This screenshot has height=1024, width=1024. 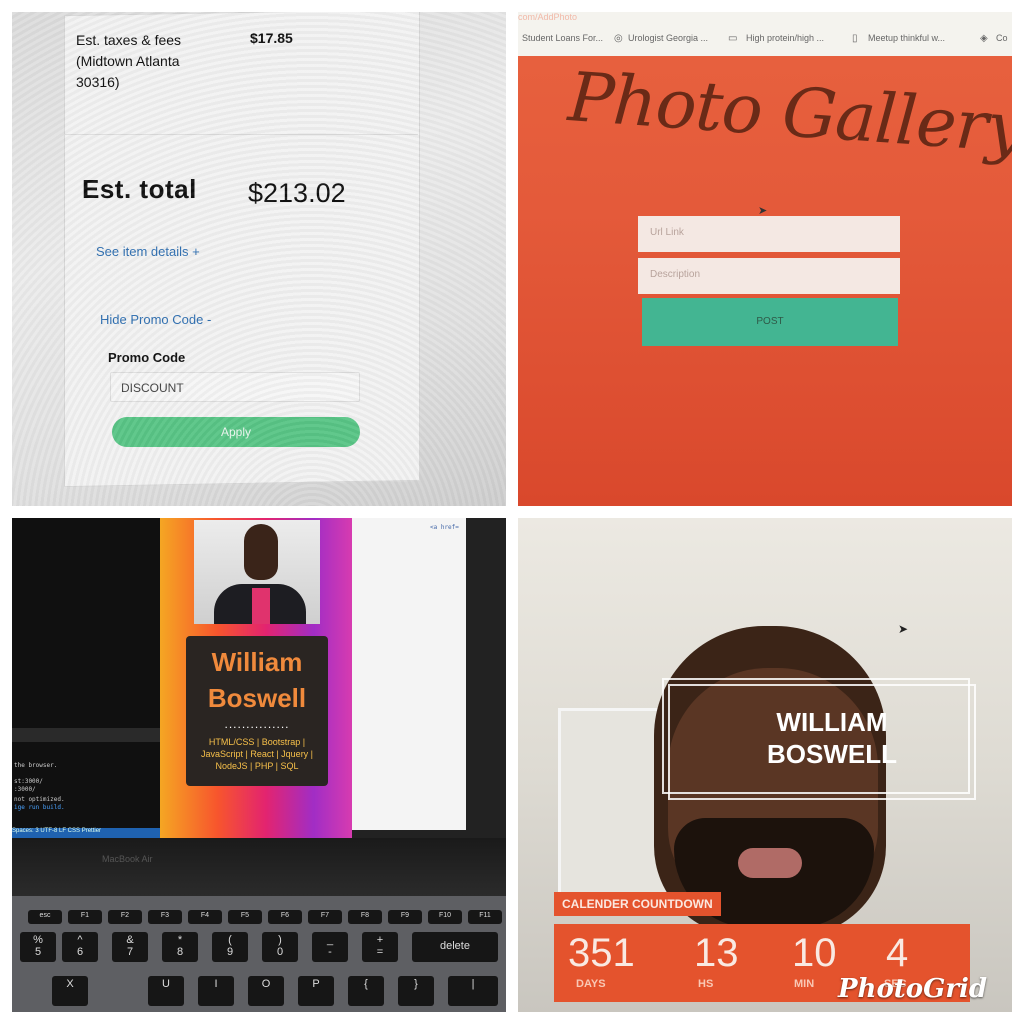 I want to click on divider, so click(x=241, y=134).